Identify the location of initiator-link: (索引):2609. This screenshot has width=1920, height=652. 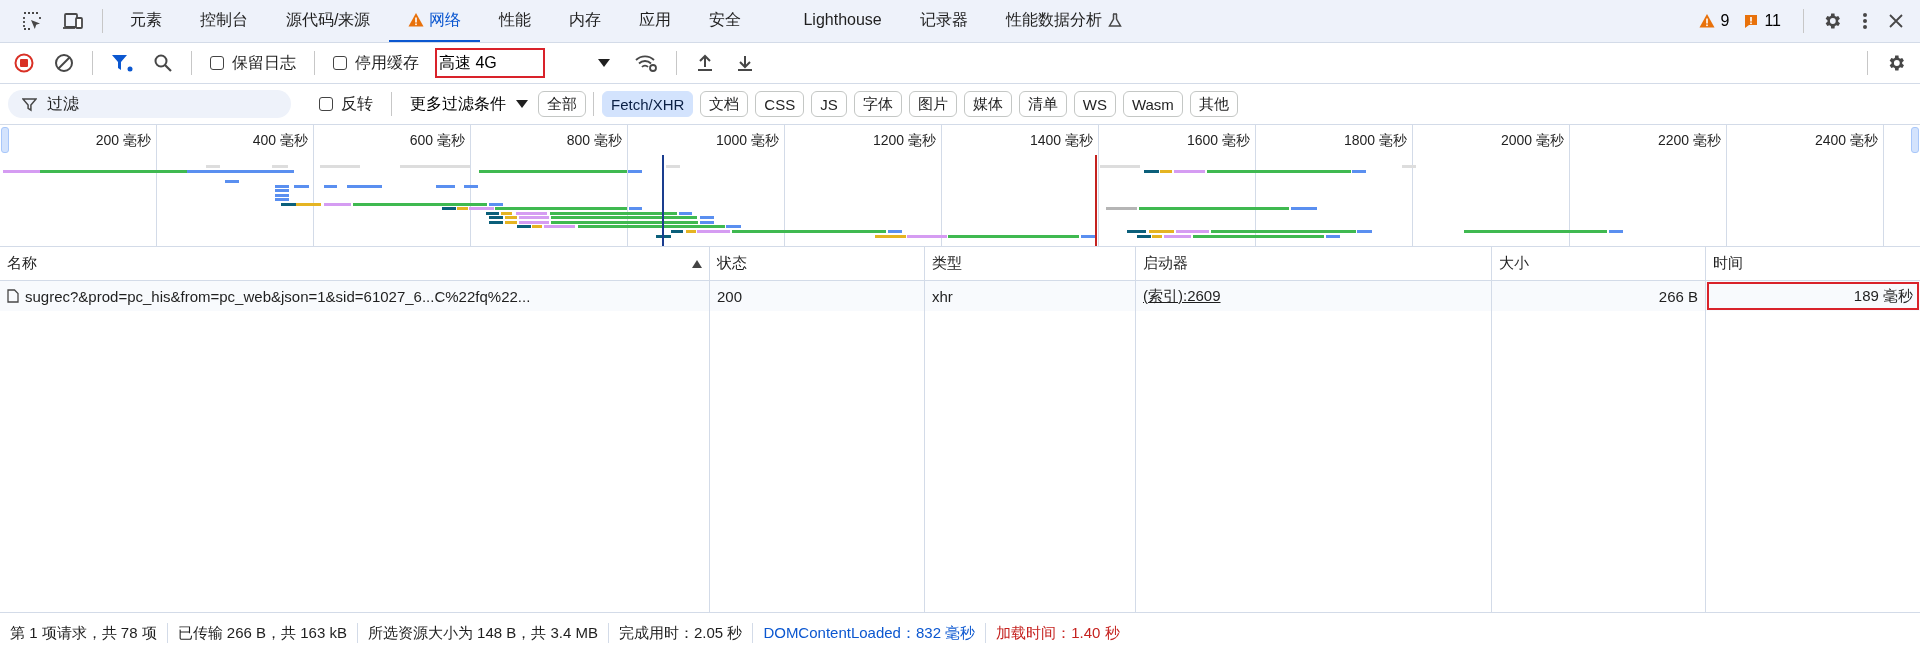
(1182, 296).